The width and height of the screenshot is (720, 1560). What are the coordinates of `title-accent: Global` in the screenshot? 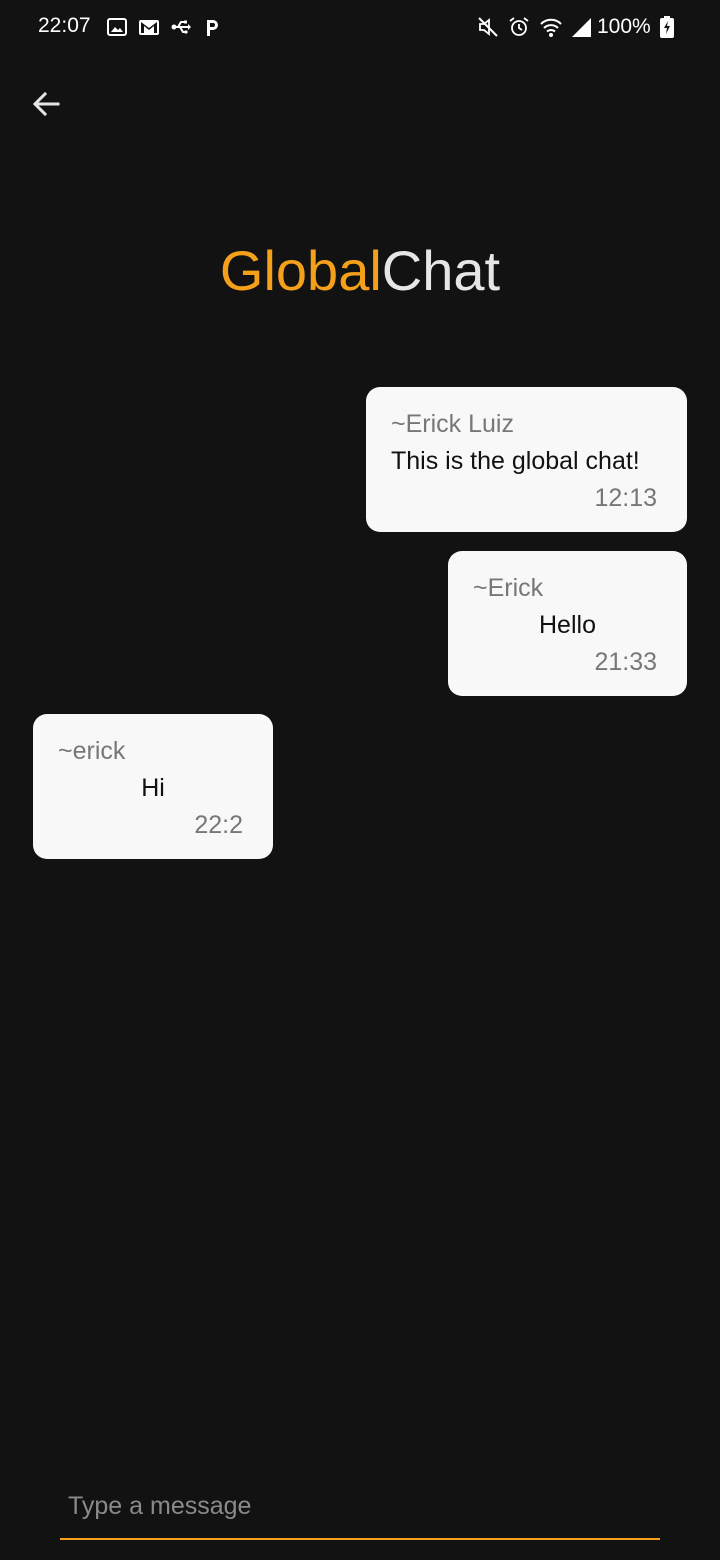 It's located at (300, 270).